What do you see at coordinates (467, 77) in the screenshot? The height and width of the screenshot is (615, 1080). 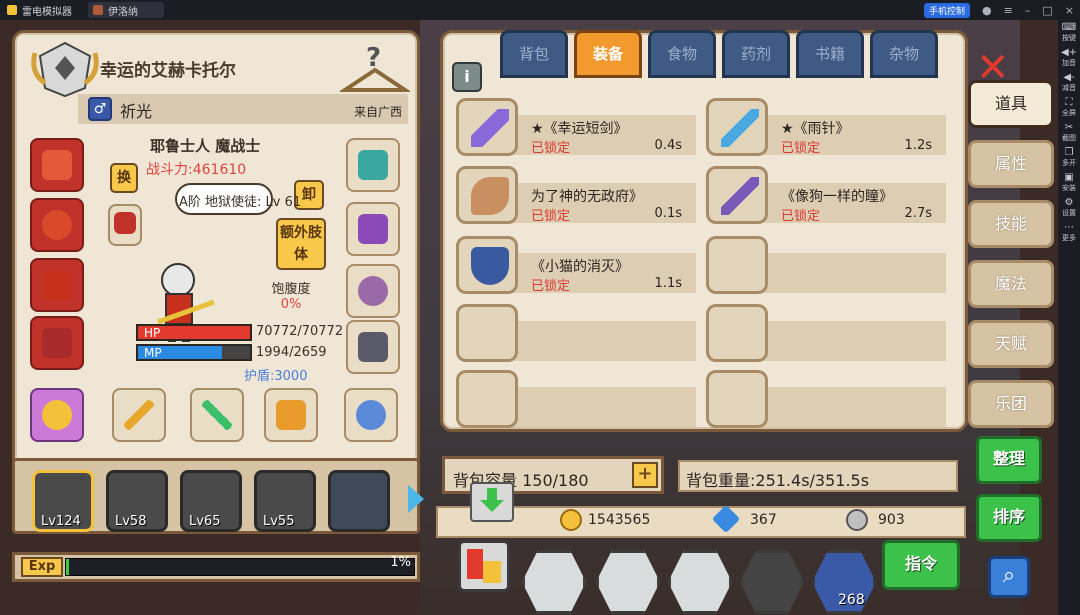 I see `info-button: i` at bounding box center [467, 77].